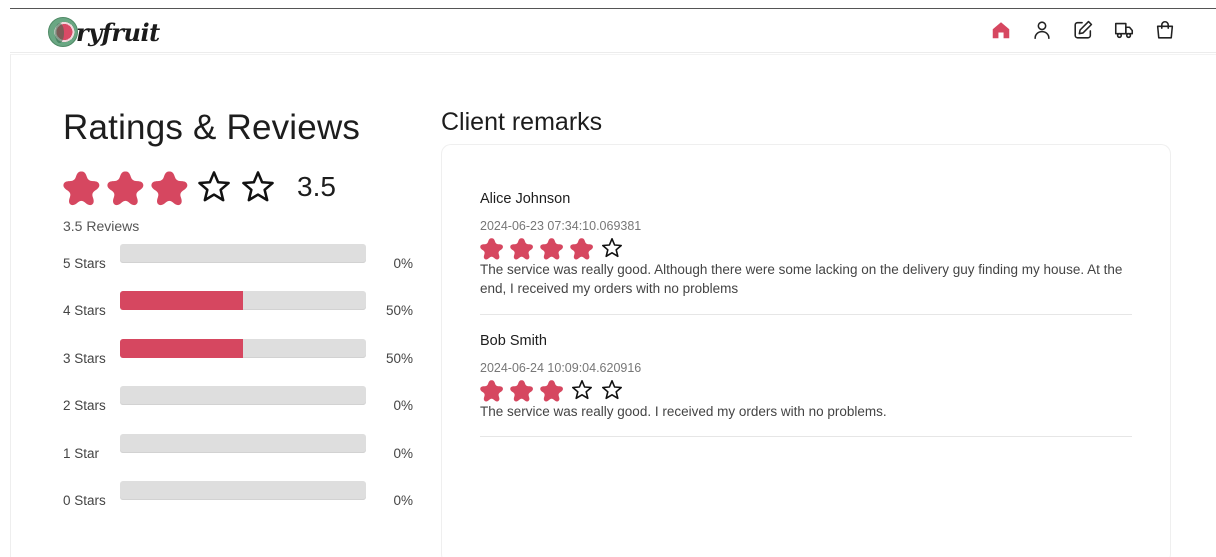 Image resolution: width=1216 pixels, height=557 pixels. I want to click on reviewer-name: Alice Johnson, so click(525, 199).